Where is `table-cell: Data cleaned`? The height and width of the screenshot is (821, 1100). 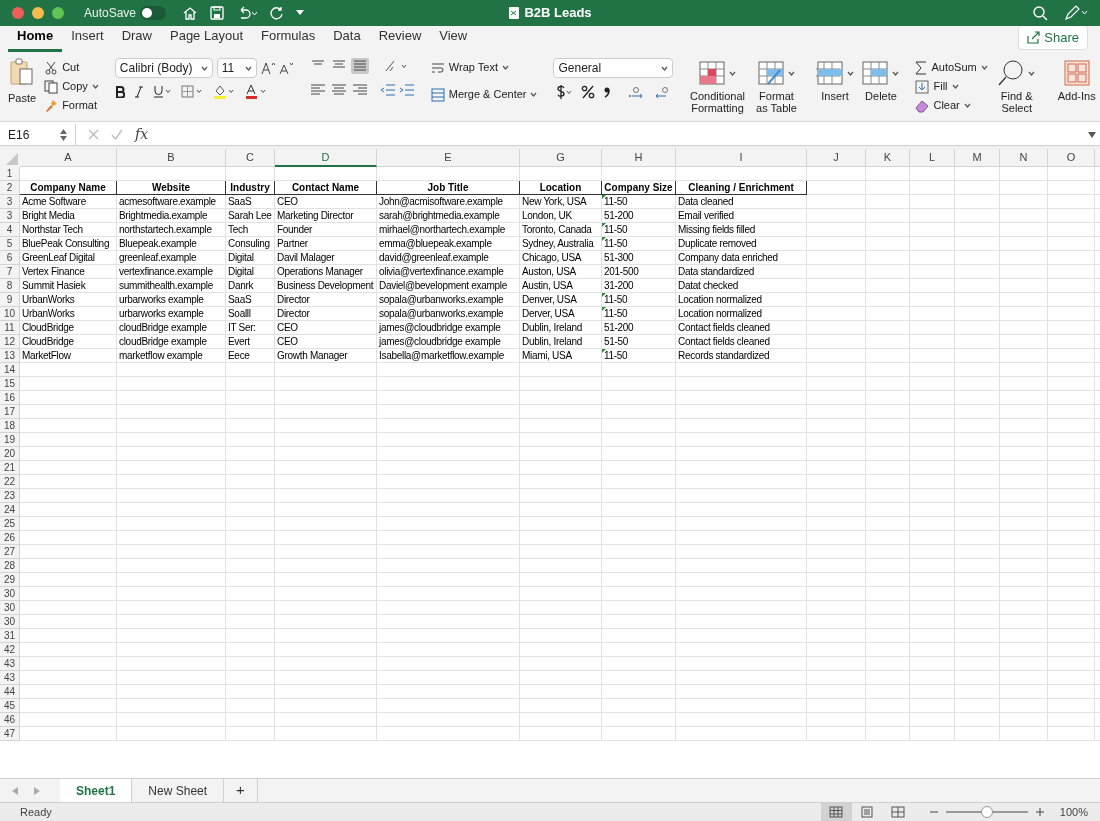 table-cell: Data cleaned is located at coordinates (741, 202).